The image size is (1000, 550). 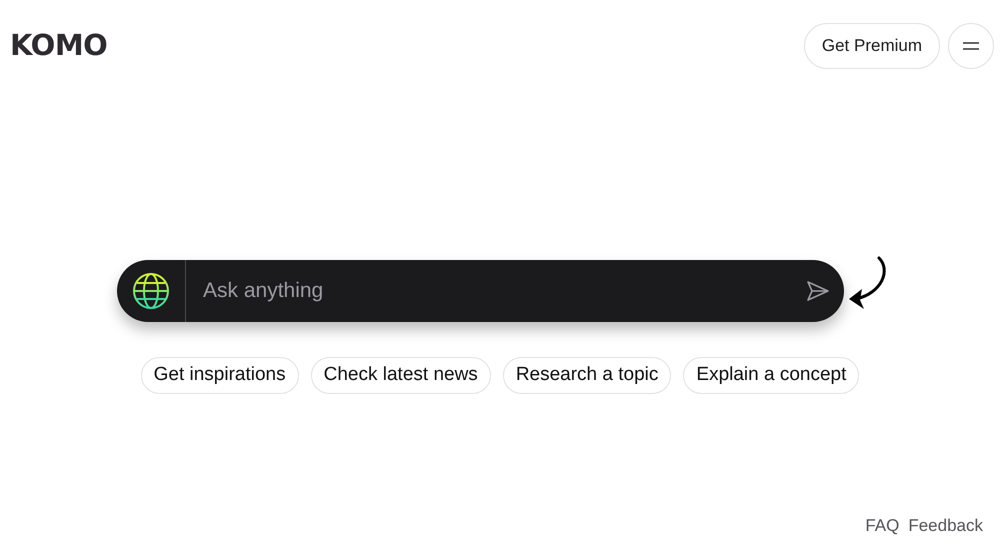 I want to click on search-bar: Ask anything, so click(x=480, y=291).